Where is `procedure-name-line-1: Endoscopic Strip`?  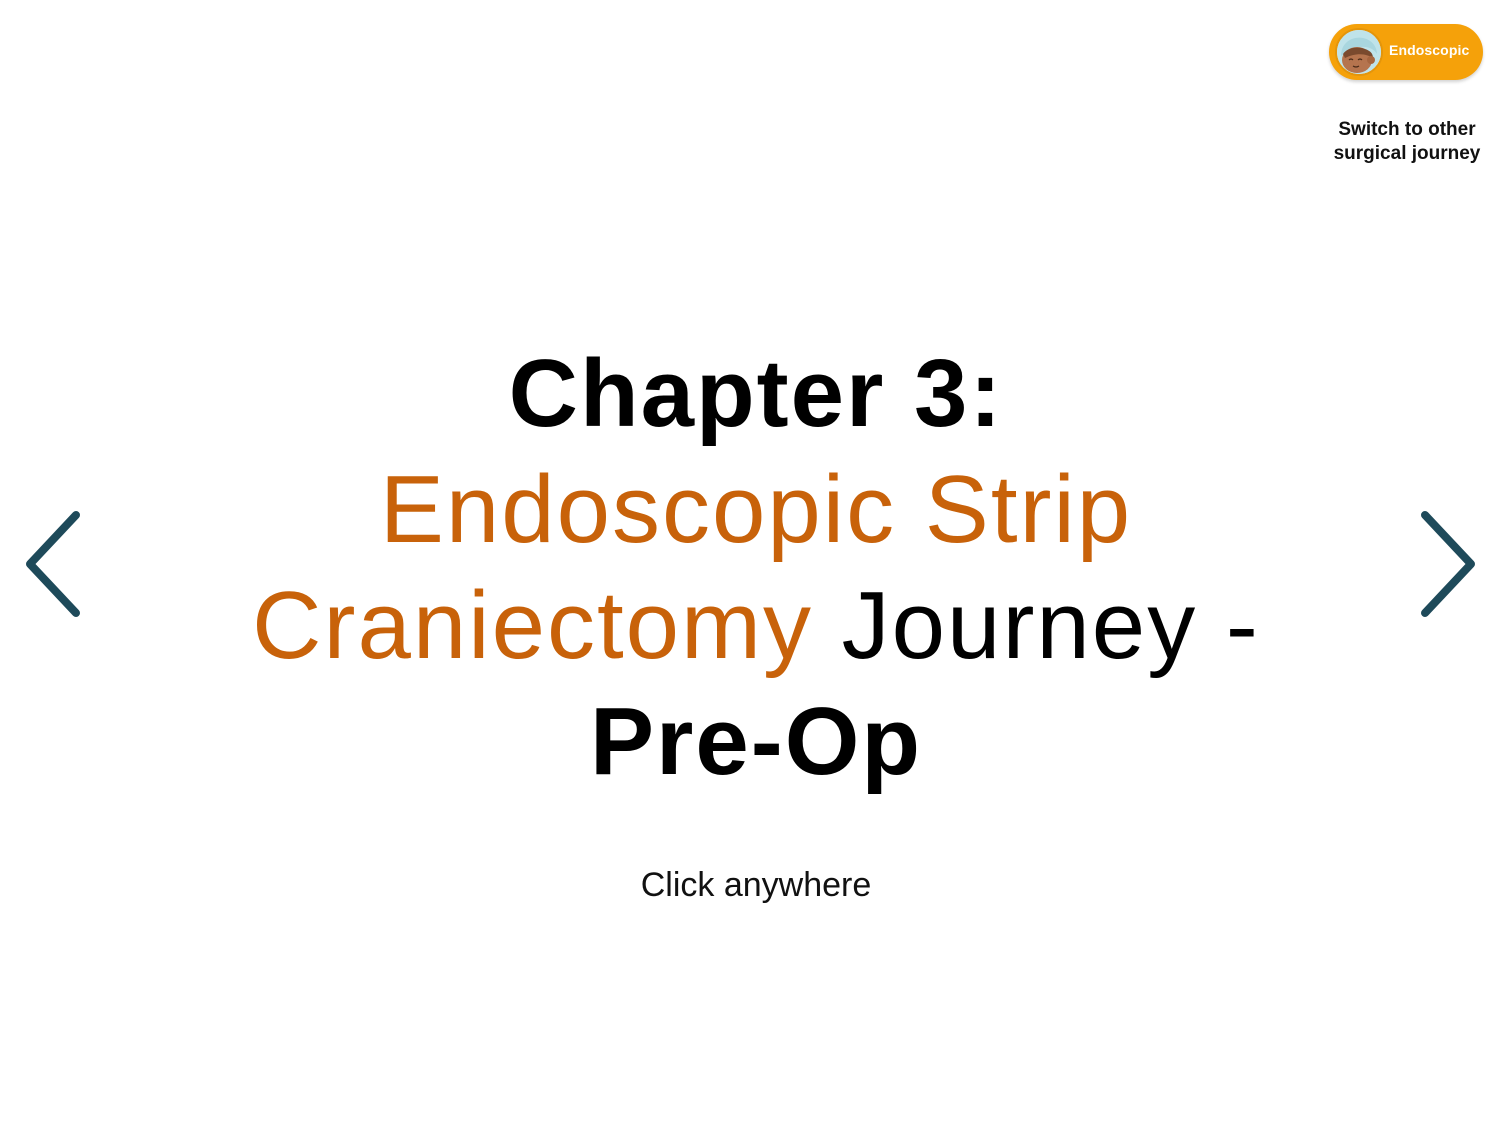
procedure-name-line-1: Endoscopic Strip is located at coordinates (756, 509).